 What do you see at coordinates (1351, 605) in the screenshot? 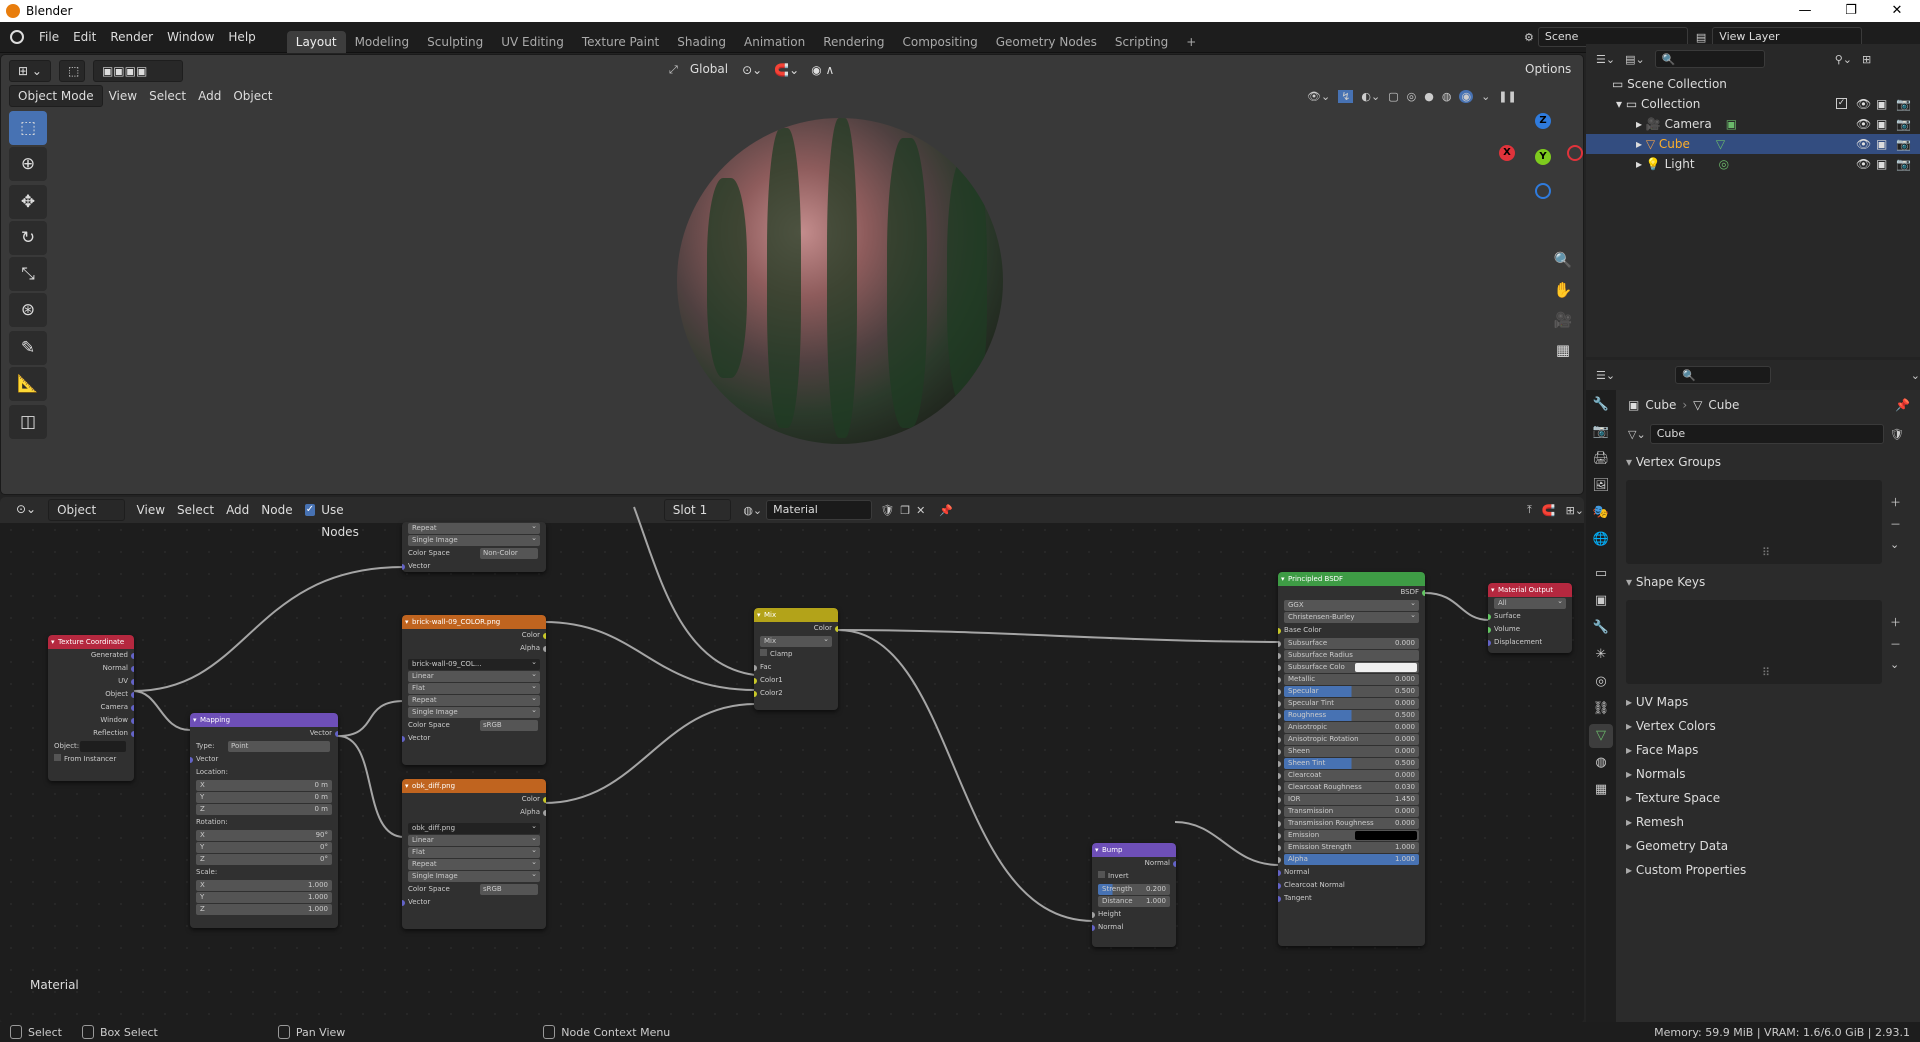
I see `bsdf-distribution-dropdown: GGX` at bounding box center [1351, 605].